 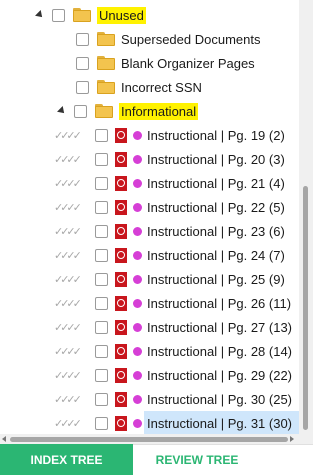 I want to click on document-label: Instructional | Pg. 27 (13), so click(x=220, y=327).